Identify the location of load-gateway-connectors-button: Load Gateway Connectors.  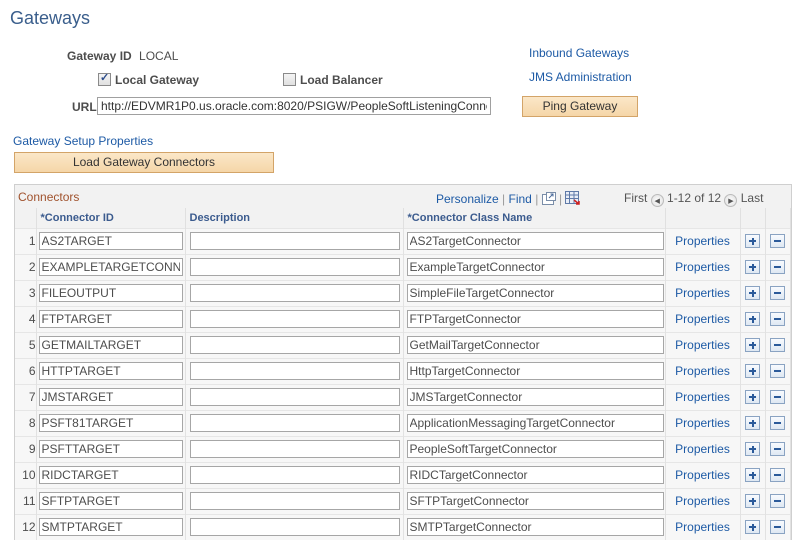
(144, 162).